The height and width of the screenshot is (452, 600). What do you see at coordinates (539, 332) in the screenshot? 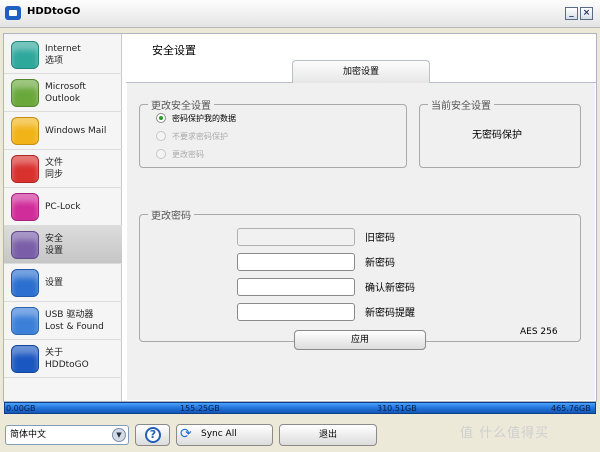
I see `encryption-type-label: AES 256` at bounding box center [539, 332].